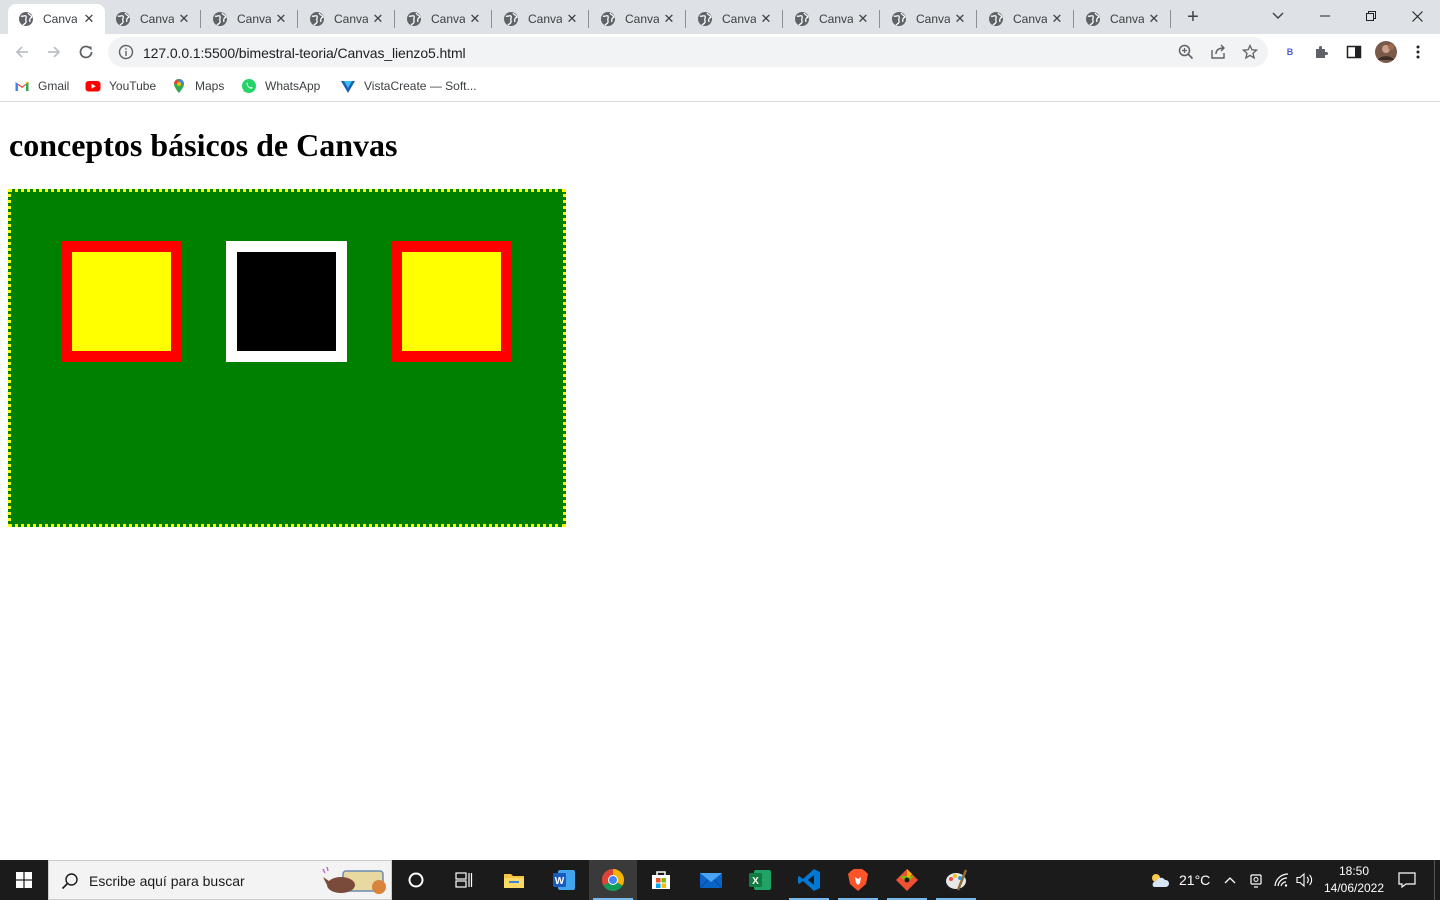  I want to click on notification-center-icon, so click(1407, 880).